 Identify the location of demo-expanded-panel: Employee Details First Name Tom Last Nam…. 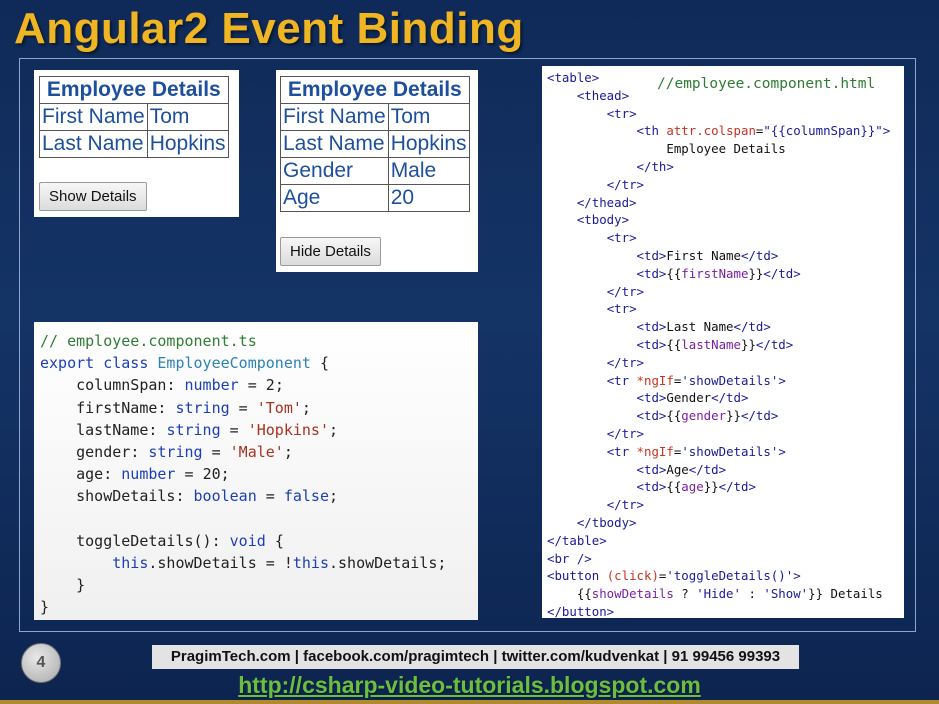
(377, 171).